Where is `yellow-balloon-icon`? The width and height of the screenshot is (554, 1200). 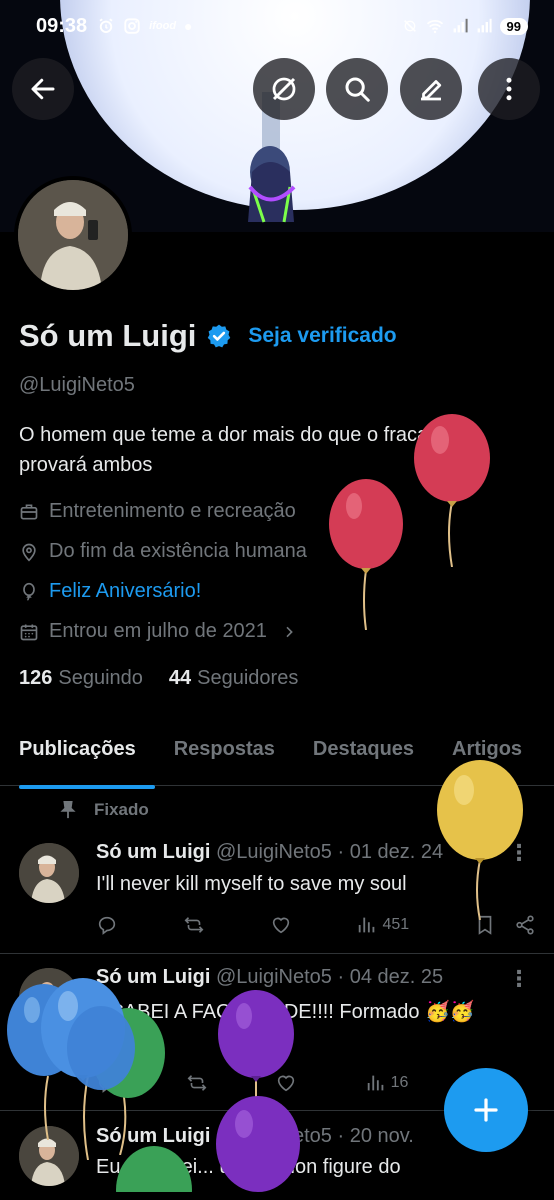
yellow-balloon-icon is located at coordinates (480, 840).